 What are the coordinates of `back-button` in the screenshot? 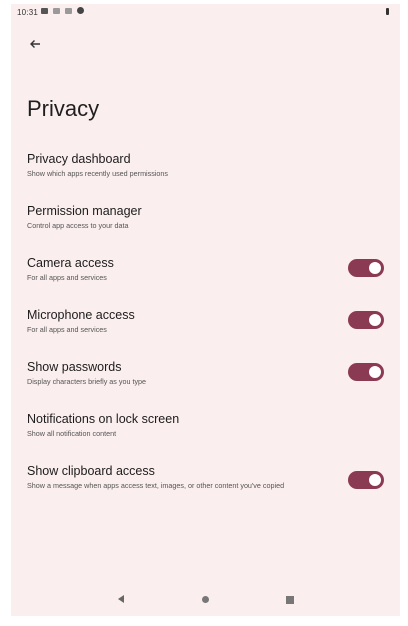 It's located at (35, 44).